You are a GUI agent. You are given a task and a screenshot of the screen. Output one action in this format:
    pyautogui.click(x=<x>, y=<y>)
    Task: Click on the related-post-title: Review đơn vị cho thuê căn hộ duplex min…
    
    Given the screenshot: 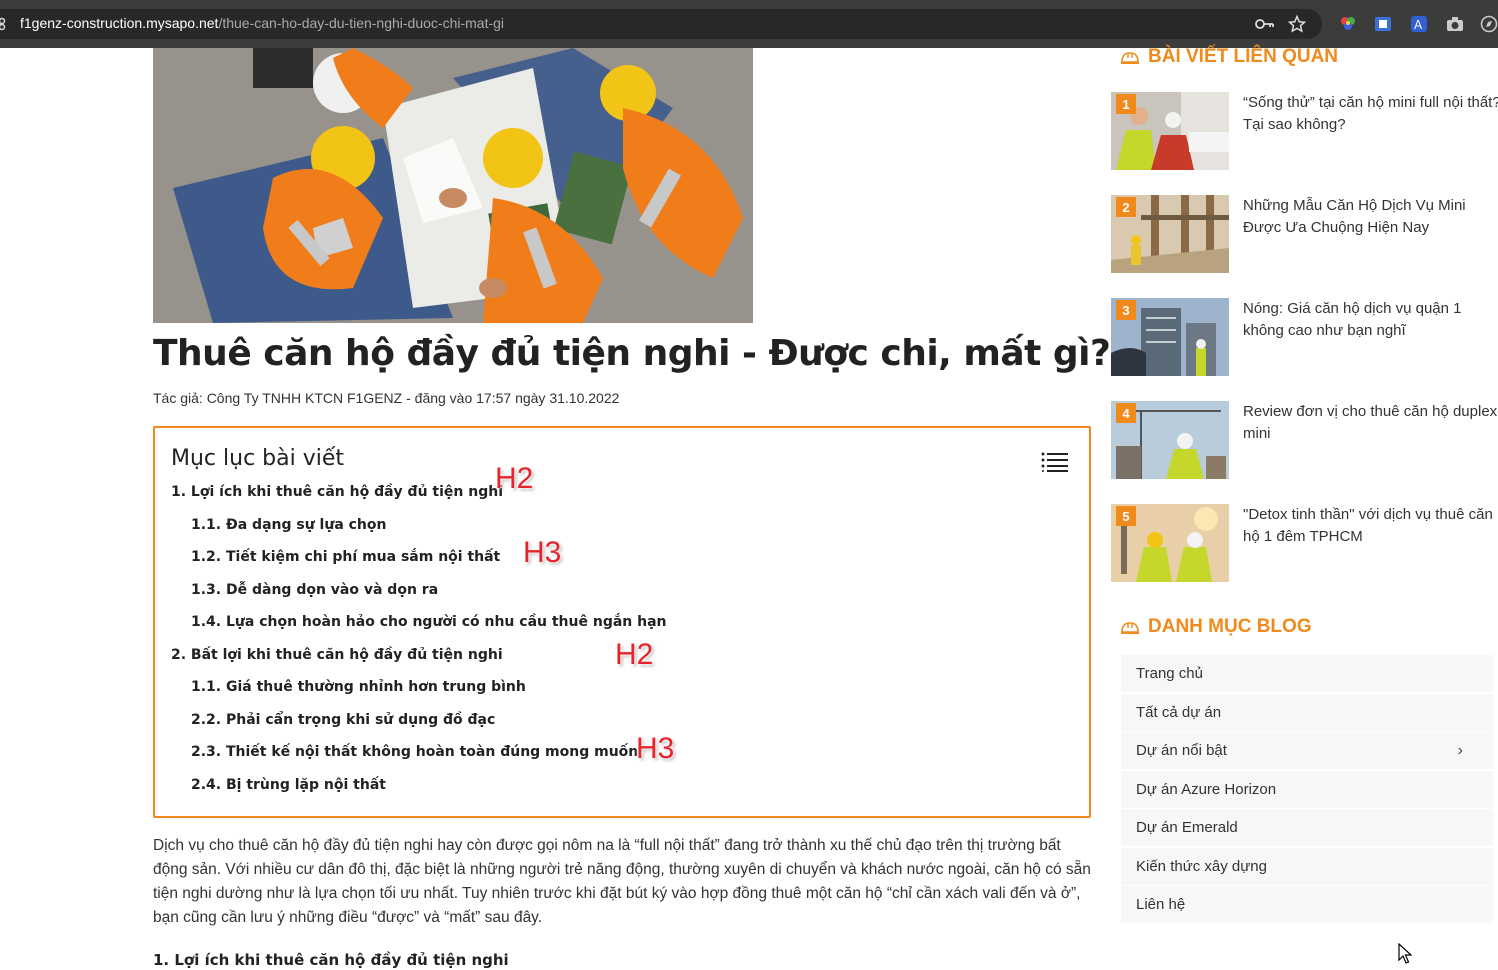 What is the action you would take?
    pyautogui.click(x=1370, y=423)
    